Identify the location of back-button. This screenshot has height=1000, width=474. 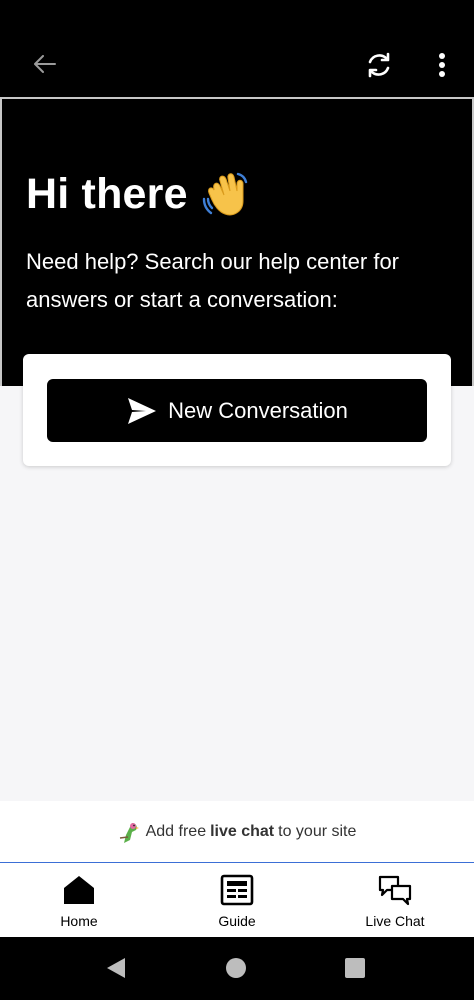
(45, 64).